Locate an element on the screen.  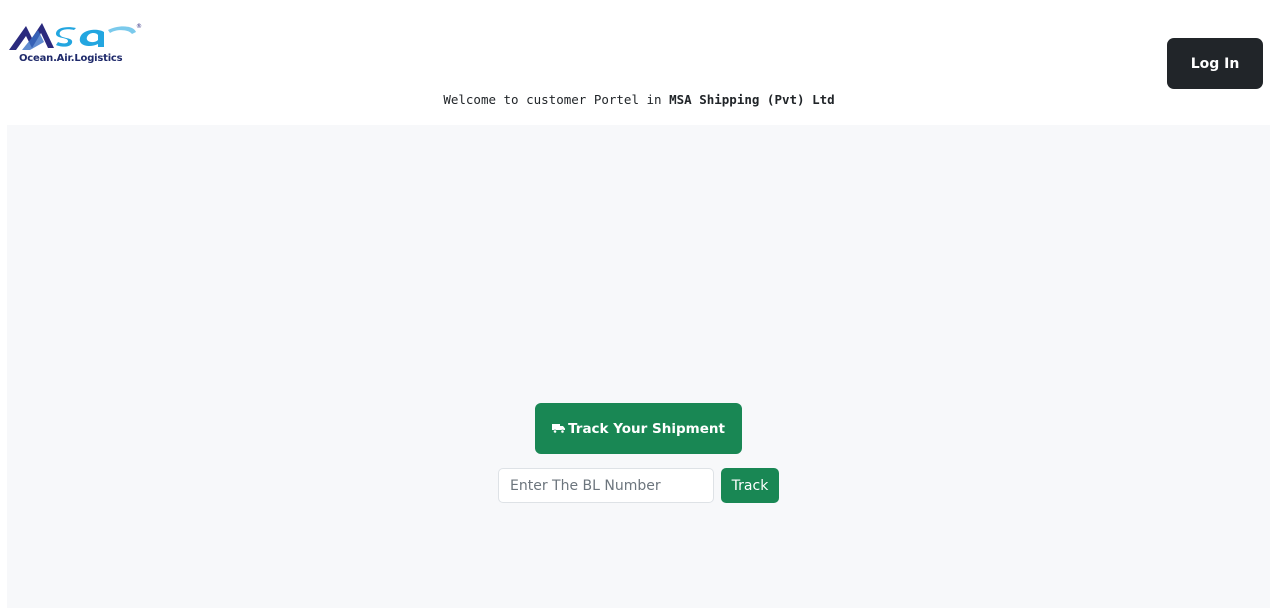
truck-icon is located at coordinates (559, 428).